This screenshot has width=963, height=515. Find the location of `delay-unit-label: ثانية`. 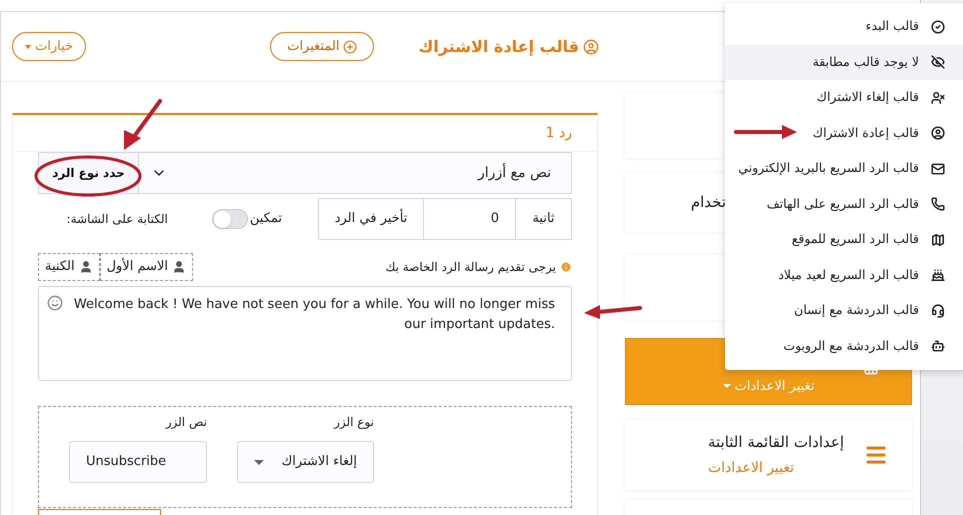

delay-unit-label: ثانية is located at coordinates (543, 219).